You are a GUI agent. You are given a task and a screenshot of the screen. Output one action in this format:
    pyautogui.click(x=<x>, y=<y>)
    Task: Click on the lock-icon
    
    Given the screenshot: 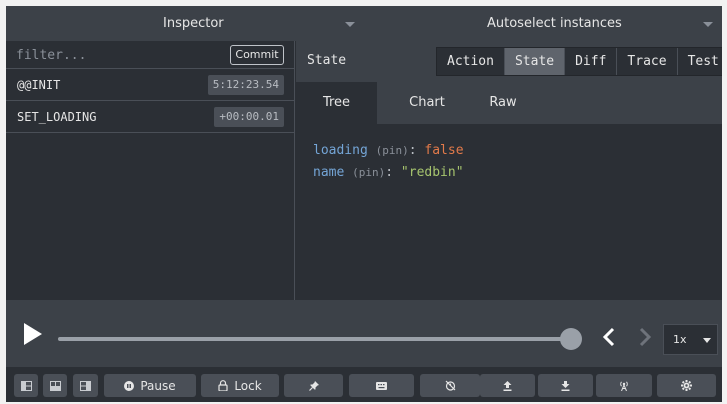 What is the action you would take?
    pyautogui.click(x=223, y=385)
    